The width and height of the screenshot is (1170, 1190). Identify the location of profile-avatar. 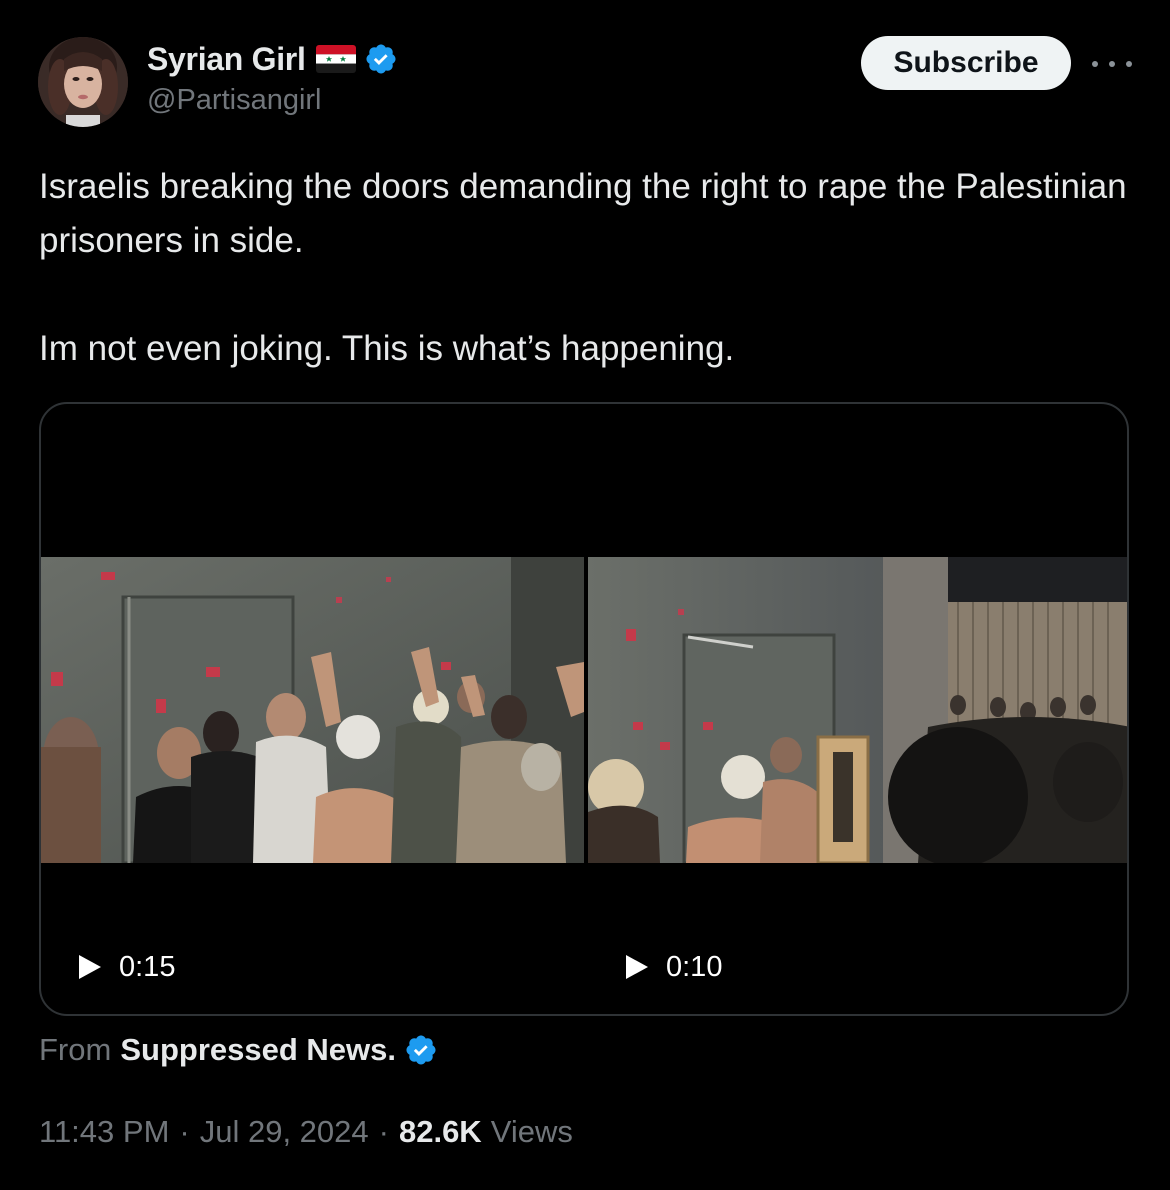
(83, 82).